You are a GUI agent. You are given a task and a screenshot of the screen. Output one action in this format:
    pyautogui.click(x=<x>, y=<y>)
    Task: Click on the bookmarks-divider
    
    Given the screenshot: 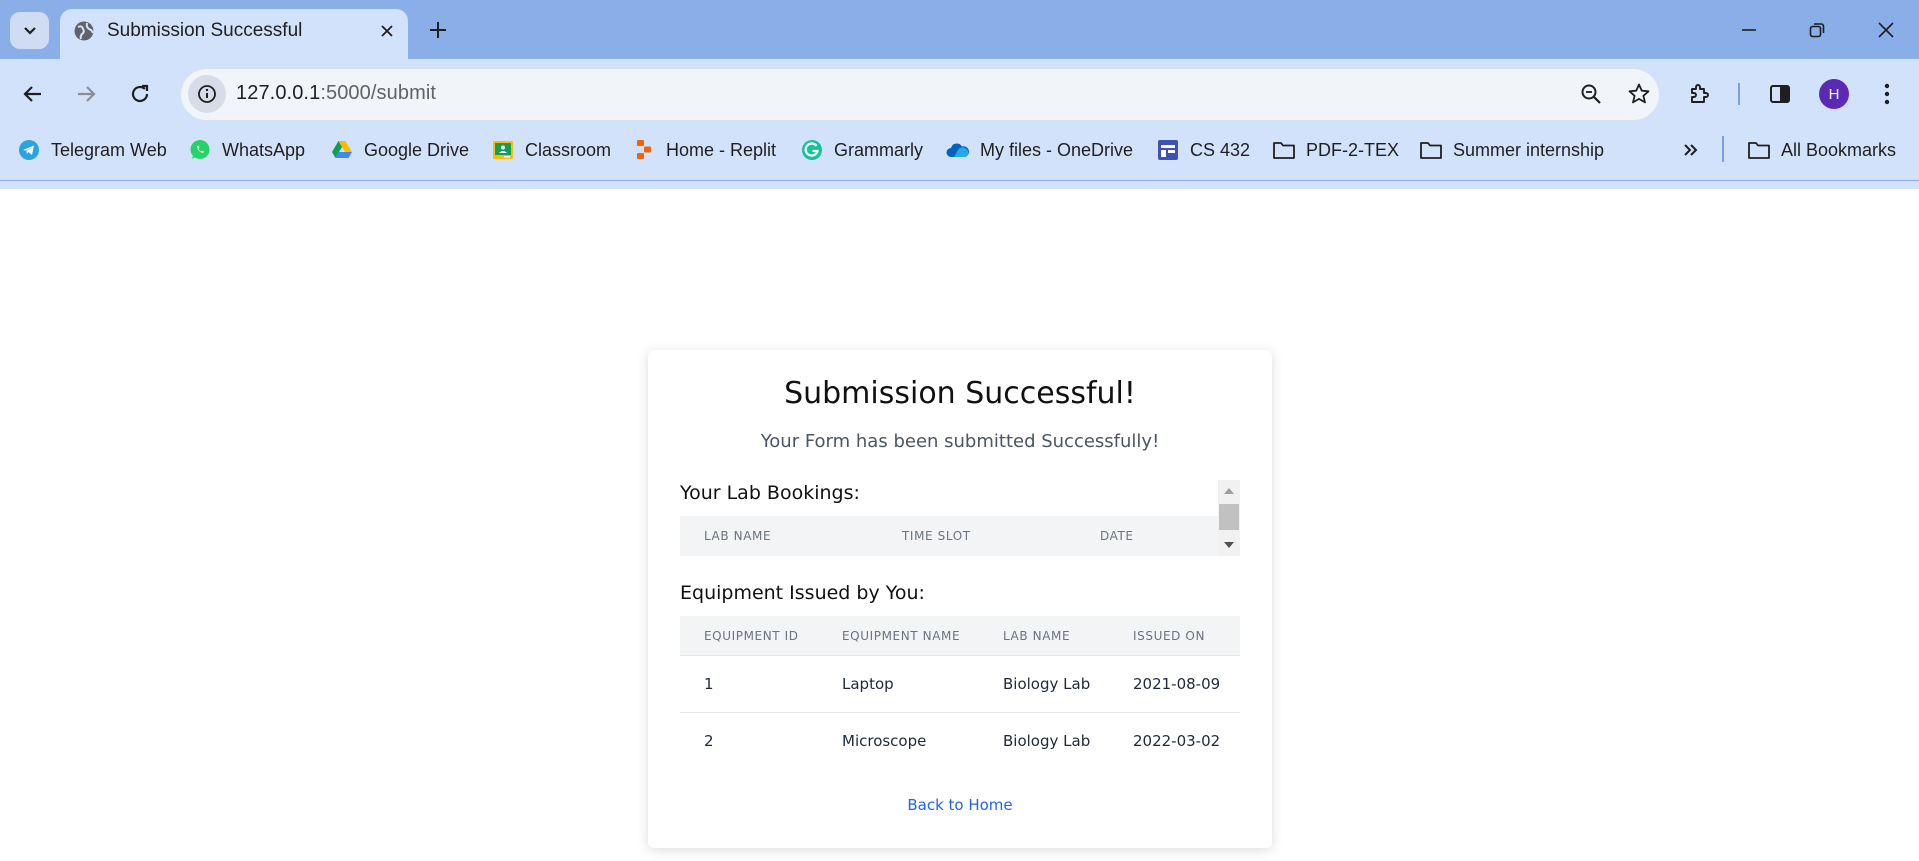 What is the action you would take?
    pyautogui.click(x=1723, y=149)
    